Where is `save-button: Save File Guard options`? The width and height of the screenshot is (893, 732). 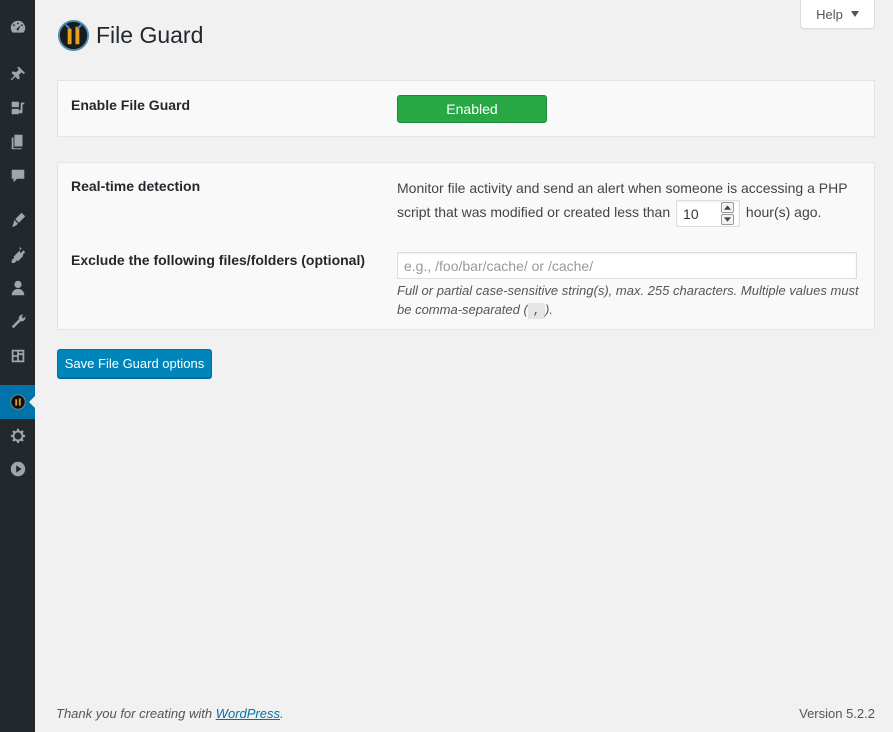 save-button: Save File Guard options is located at coordinates (134, 363).